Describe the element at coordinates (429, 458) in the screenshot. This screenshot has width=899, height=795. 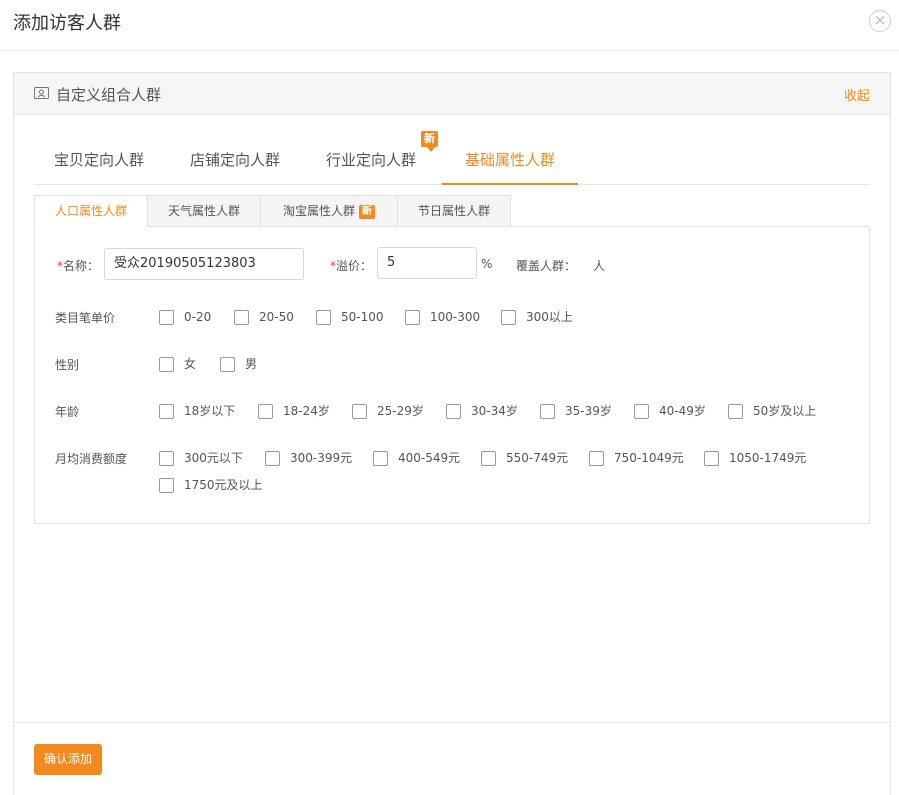
I see `checkbox-label: 400-549元` at that location.